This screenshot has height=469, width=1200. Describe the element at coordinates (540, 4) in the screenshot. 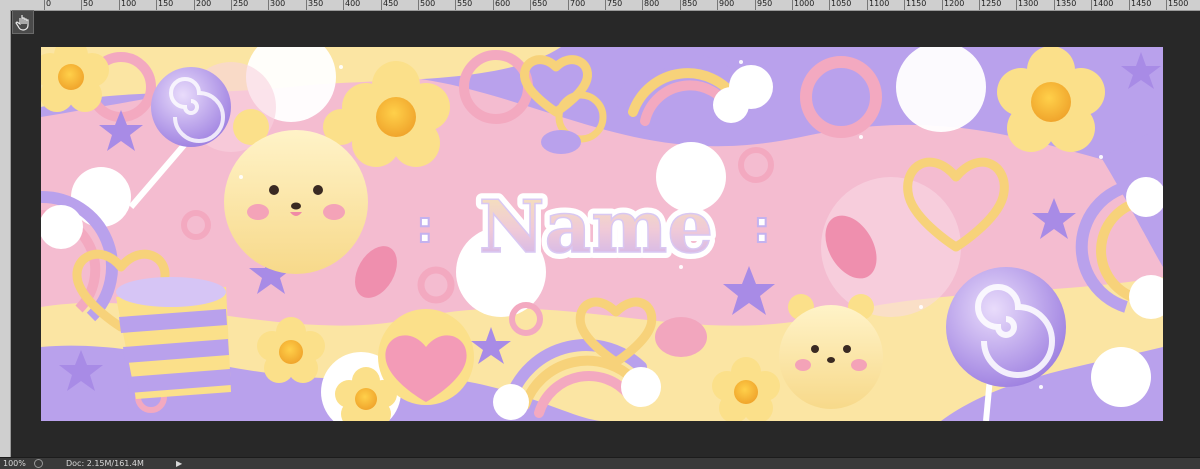

I see `ruler-tick-label: 650` at that location.